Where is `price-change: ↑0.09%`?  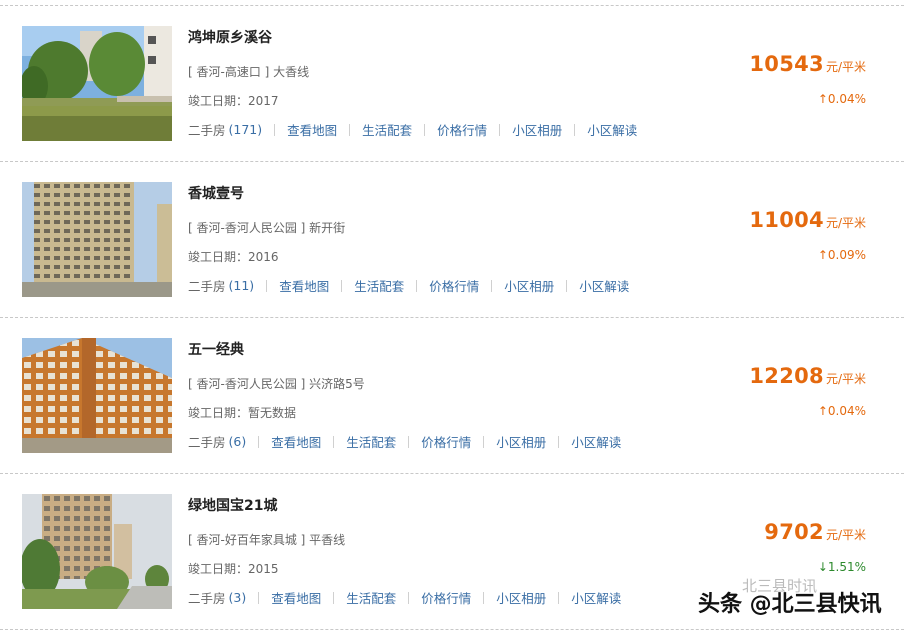 price-change: ↑0.09% is located at coordinates (841, 255).